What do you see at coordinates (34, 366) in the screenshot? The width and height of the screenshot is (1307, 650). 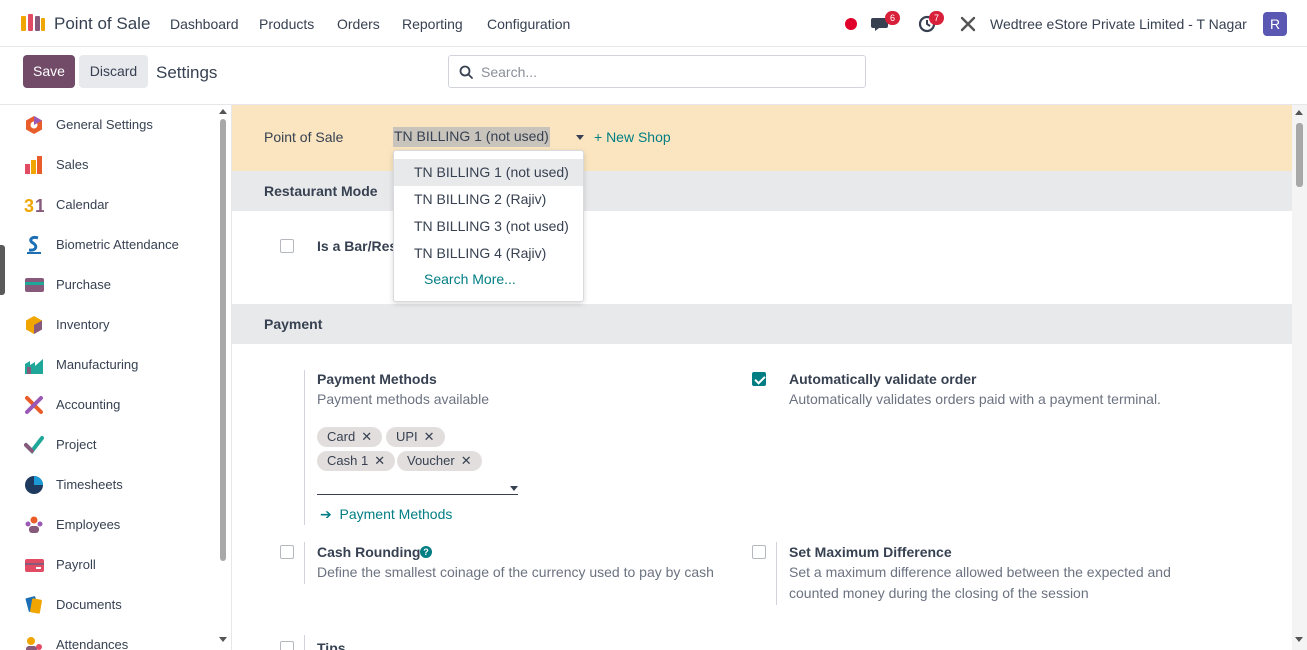 I see `manufacturing-icon` at bounding box center [34, 366].